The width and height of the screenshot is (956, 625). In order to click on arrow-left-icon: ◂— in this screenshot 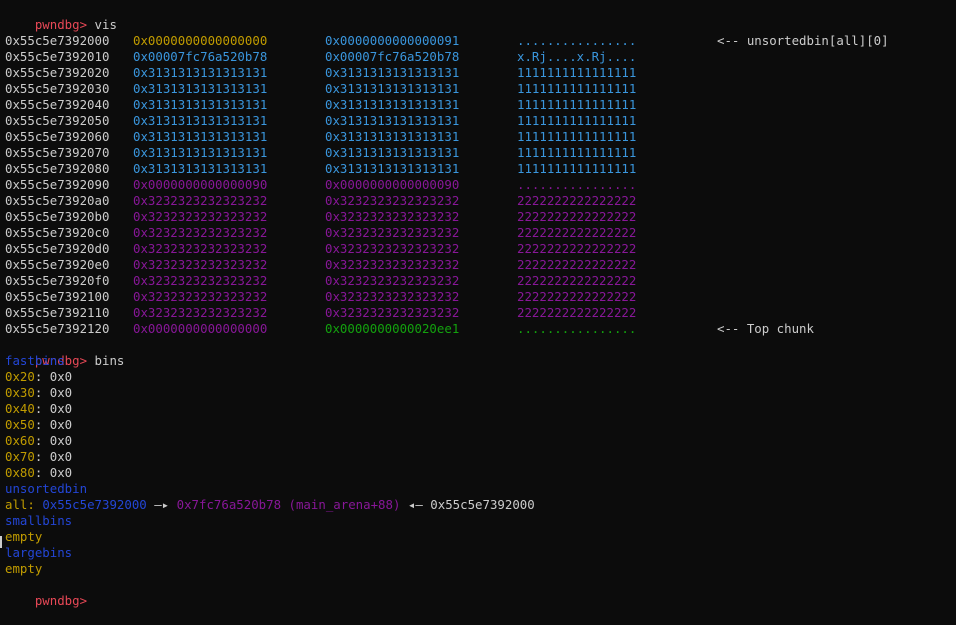, I will do `click(415, 504)`.